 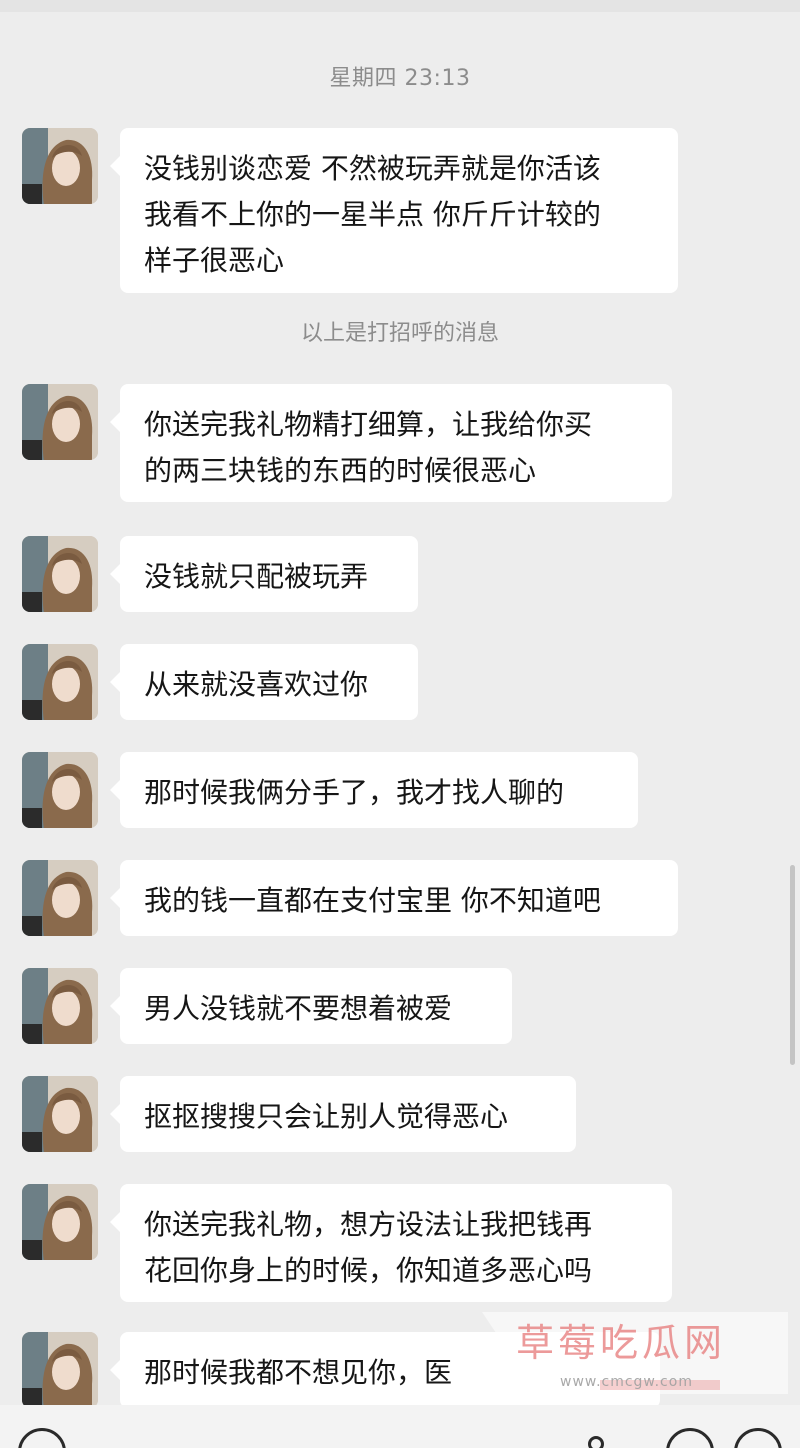 I want to click on message-bubble: 抠抠搜搜只会让别人觉得恶心, so click(x=343, y=1114).